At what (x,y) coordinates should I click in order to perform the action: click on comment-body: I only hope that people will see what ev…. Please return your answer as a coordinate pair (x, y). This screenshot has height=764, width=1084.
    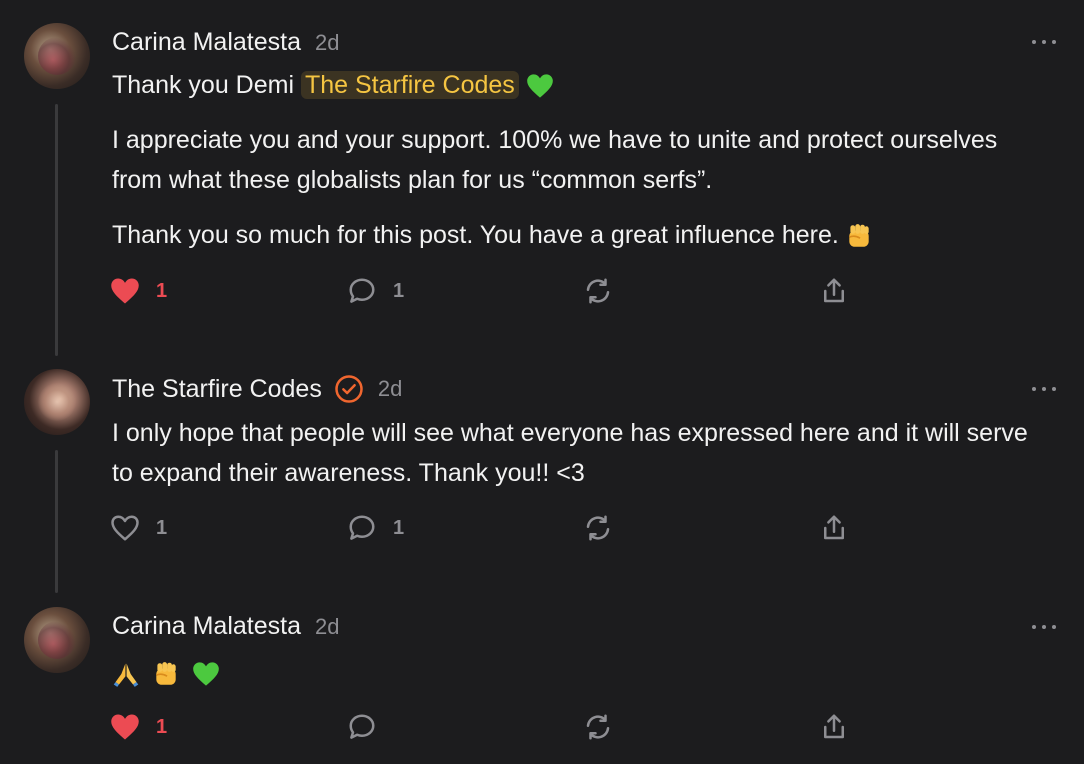
    Looking at the image, I should click on (582, 453).